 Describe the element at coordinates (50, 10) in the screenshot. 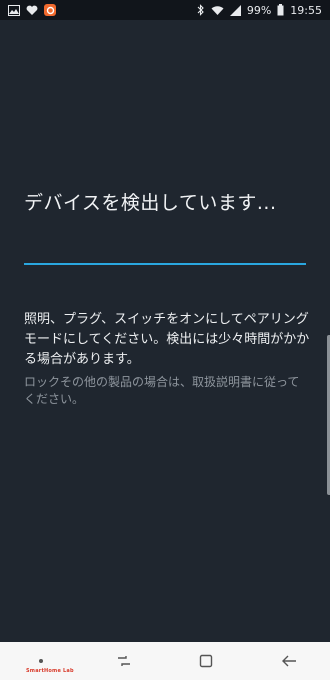

I see `app-badge-icon` at that location.